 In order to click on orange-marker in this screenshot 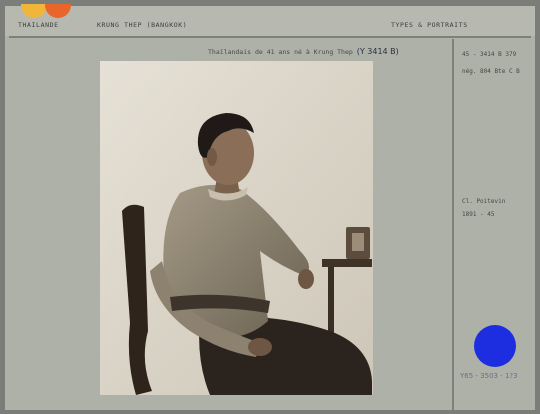, I will do `click(58, 11)`.